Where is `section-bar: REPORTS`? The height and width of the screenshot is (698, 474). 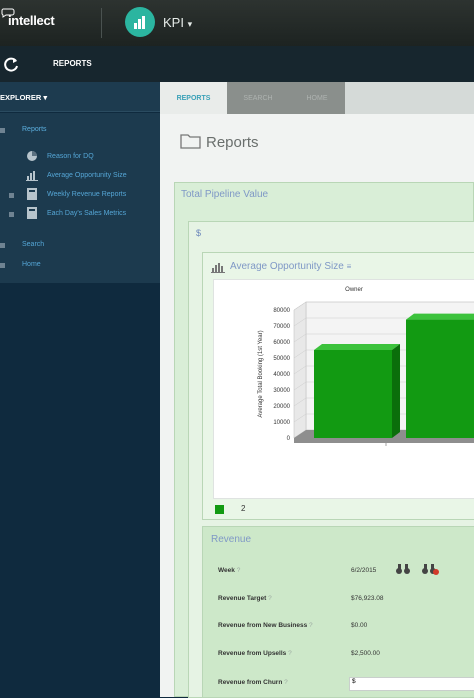 section-bar: REPORTS is located at coordinates (237, 64).